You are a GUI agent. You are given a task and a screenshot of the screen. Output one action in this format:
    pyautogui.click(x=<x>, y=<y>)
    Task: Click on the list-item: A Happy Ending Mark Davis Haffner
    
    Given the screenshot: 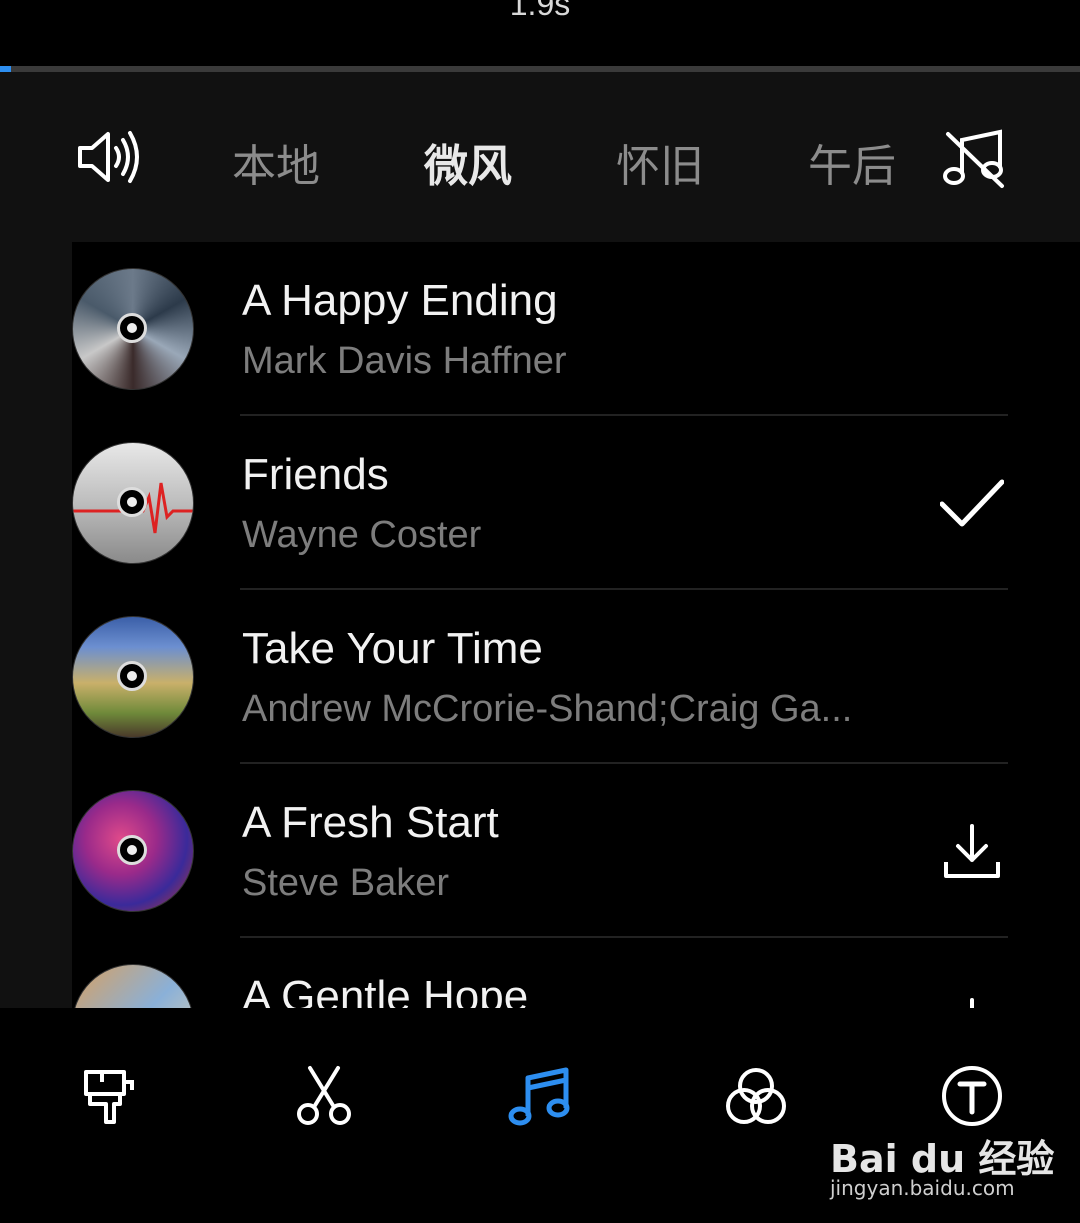 What is the action you would take?
    pyautogui.click(x=576, y=329)
    